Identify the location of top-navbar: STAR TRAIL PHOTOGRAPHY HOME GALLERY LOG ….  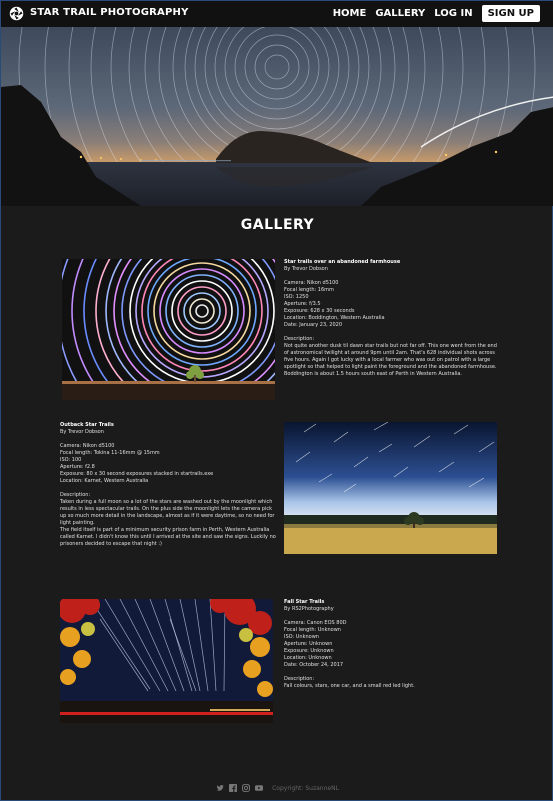
(277, 14).